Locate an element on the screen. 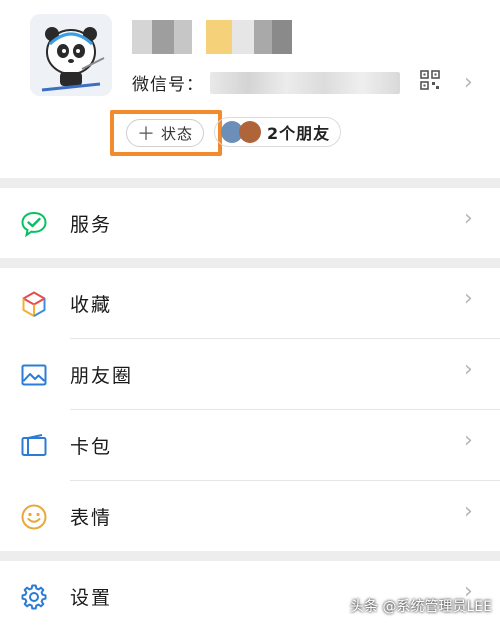 Image resolution: width=500 pixels, height=628 pixels. friends-count-label: 2个朋友 is located at coordinates (299, 133).